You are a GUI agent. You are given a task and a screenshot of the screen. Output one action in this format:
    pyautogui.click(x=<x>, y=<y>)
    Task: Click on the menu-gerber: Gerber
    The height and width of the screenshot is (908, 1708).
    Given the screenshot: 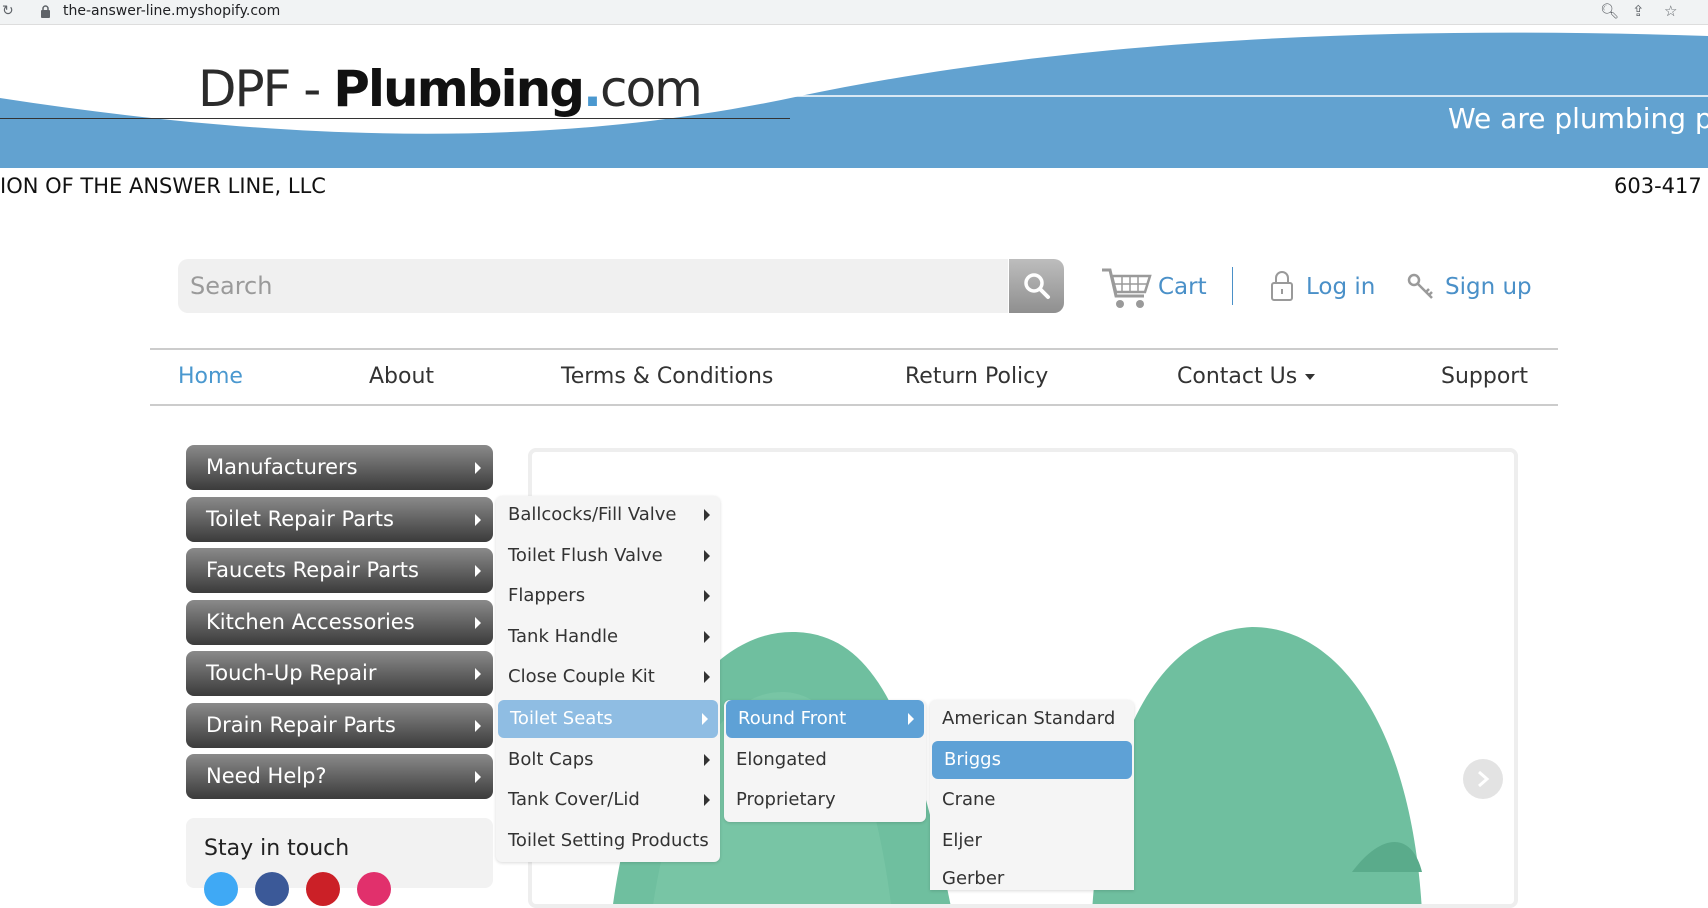 What is the action you would take?
    pyautogui.click(x=1032, y=879)
    